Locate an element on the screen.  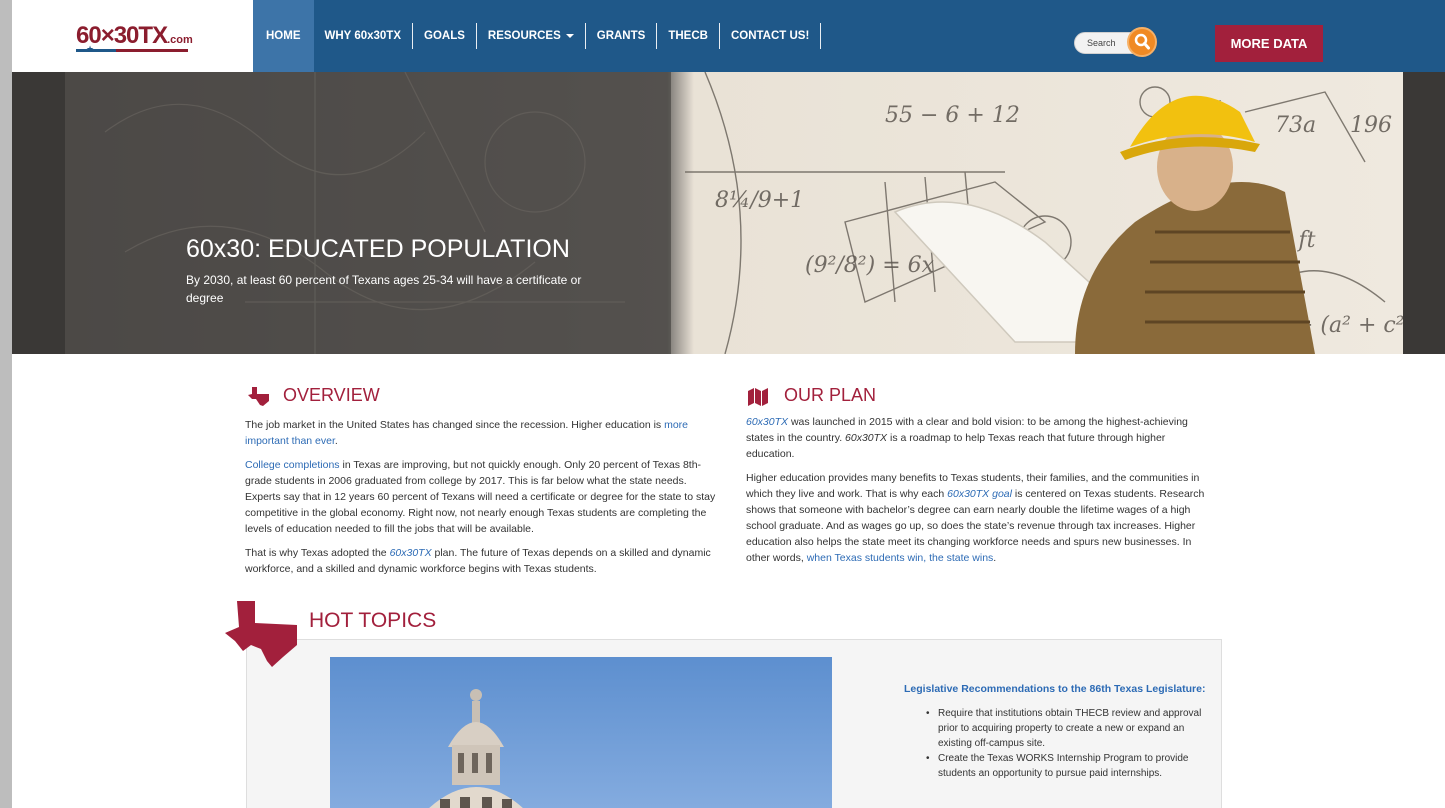
texas-large-icon is located at coordinates (261, 634).